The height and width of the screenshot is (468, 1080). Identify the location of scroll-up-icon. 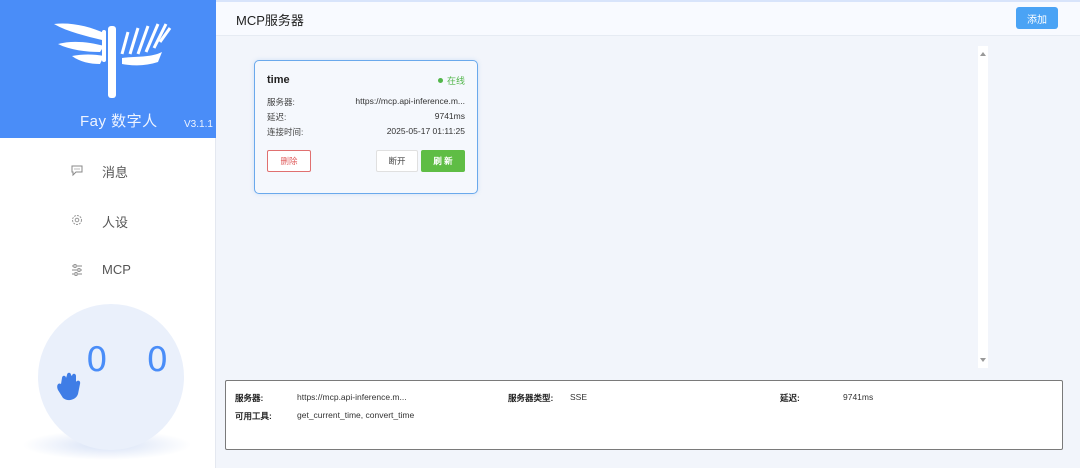
(983, 54).